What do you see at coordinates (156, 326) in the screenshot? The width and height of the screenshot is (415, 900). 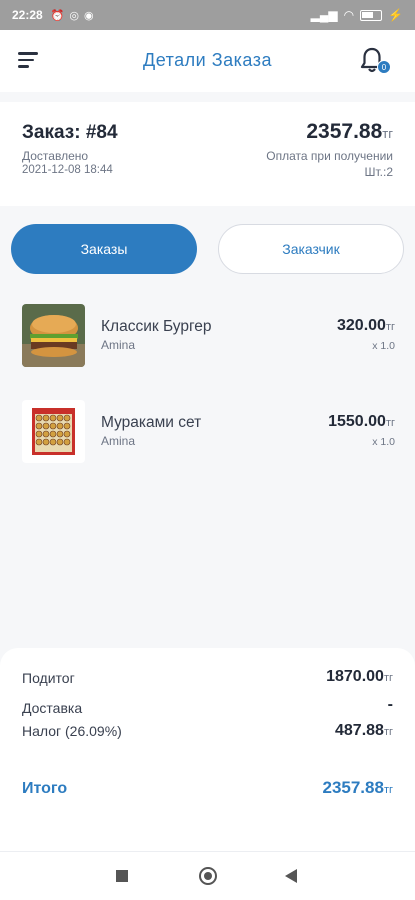 I see `item-name: Классик Бургер` at bounding box center [156, 326].